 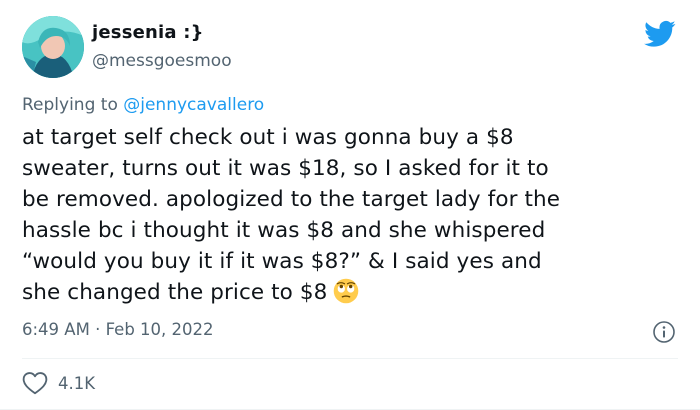 What do you see at coordinates (664, 332) in the screenshot?
I see `info-icon` at bounding box center [664, 332].